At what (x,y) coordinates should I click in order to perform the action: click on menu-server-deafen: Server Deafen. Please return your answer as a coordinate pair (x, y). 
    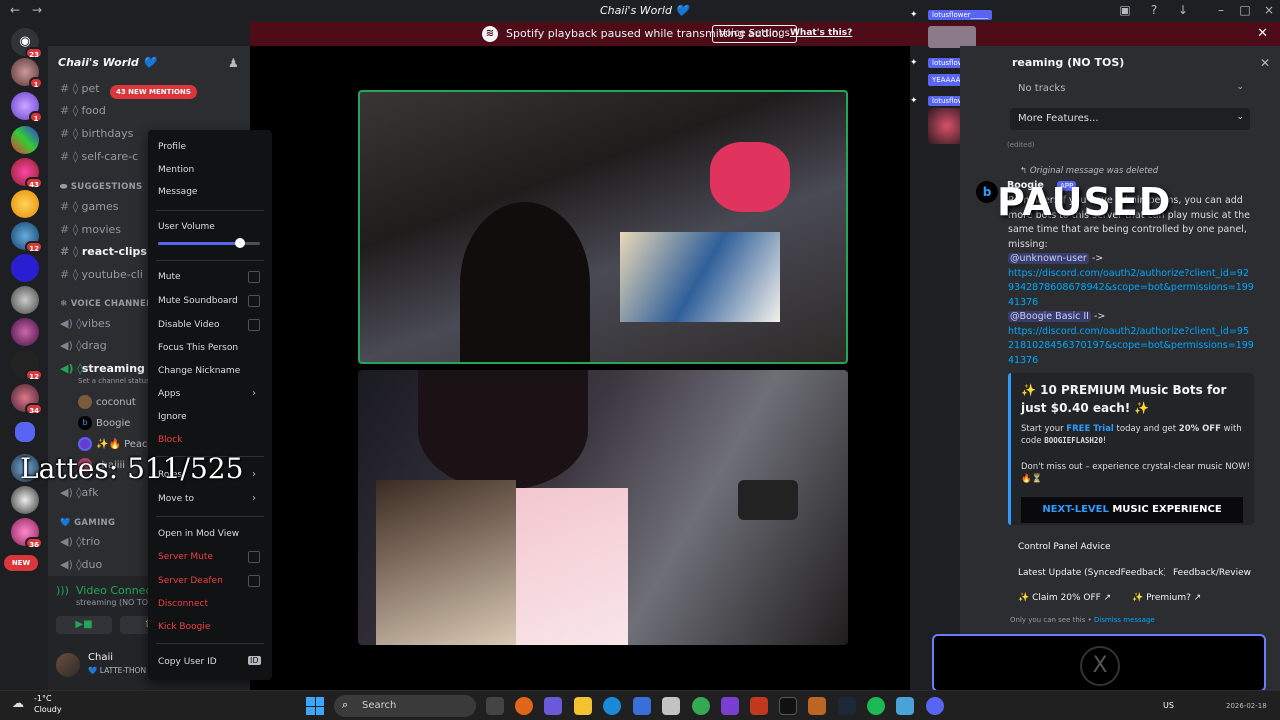
    Looking at the image, I should click on (190, 581).